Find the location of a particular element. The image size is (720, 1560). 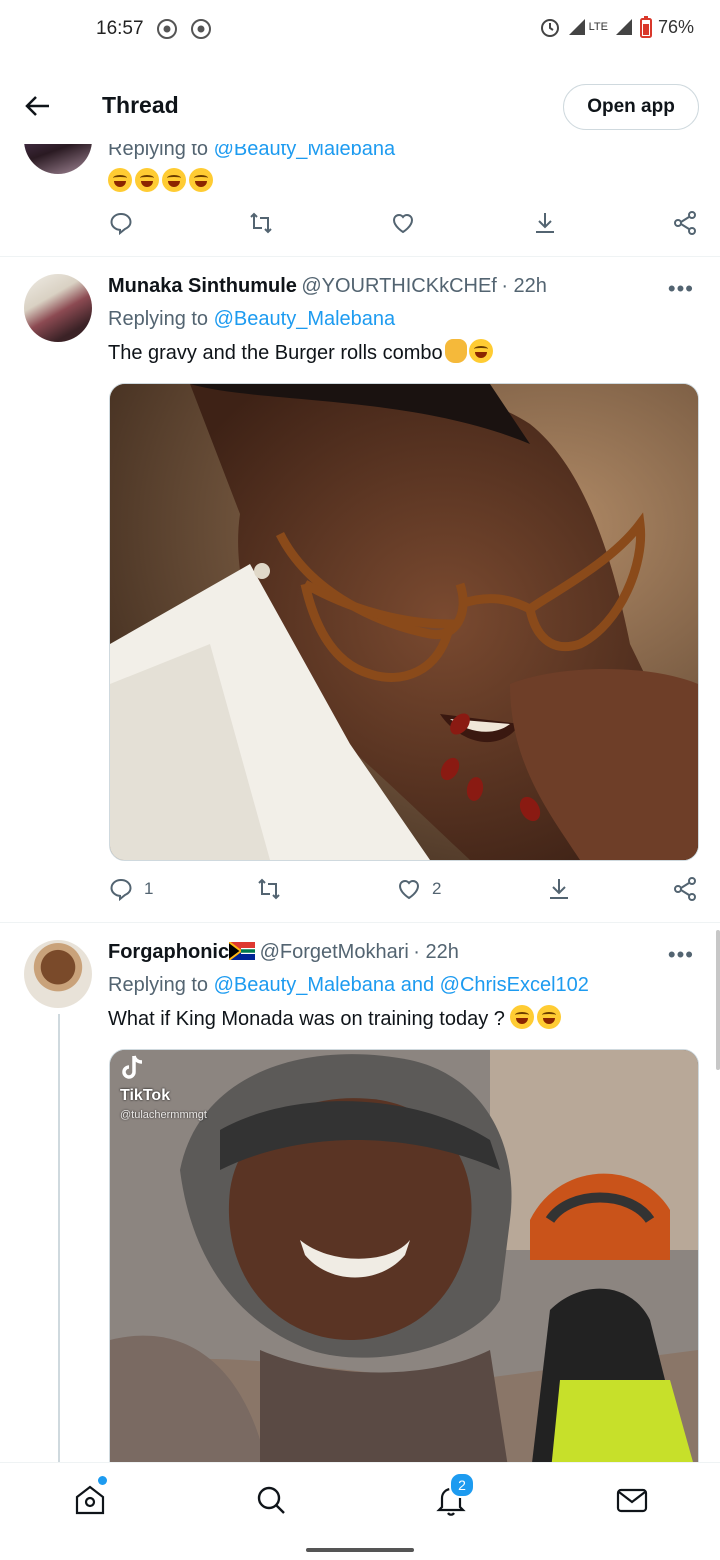

page-title: Thread is located at coordinates (140, 105).